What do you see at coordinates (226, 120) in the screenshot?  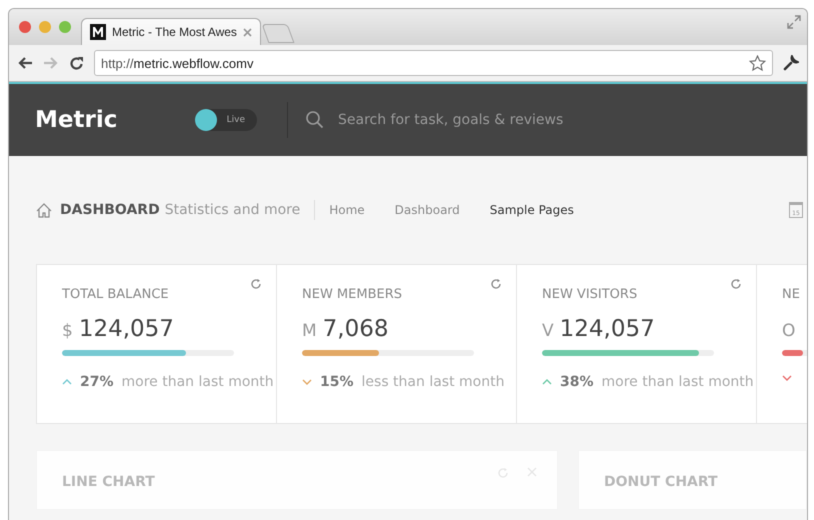 I see `live-toggle: Live` at bounding box center [226, 120].